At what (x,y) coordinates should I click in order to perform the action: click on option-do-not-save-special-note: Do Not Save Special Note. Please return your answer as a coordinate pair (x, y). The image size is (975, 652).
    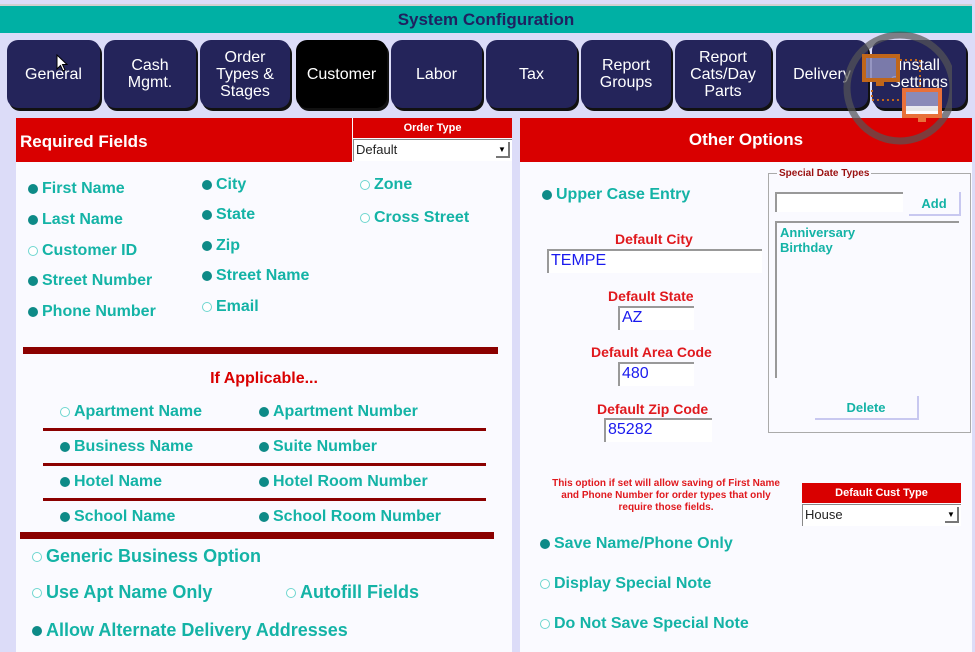
    Looking at the image, I should click on (644, 624).